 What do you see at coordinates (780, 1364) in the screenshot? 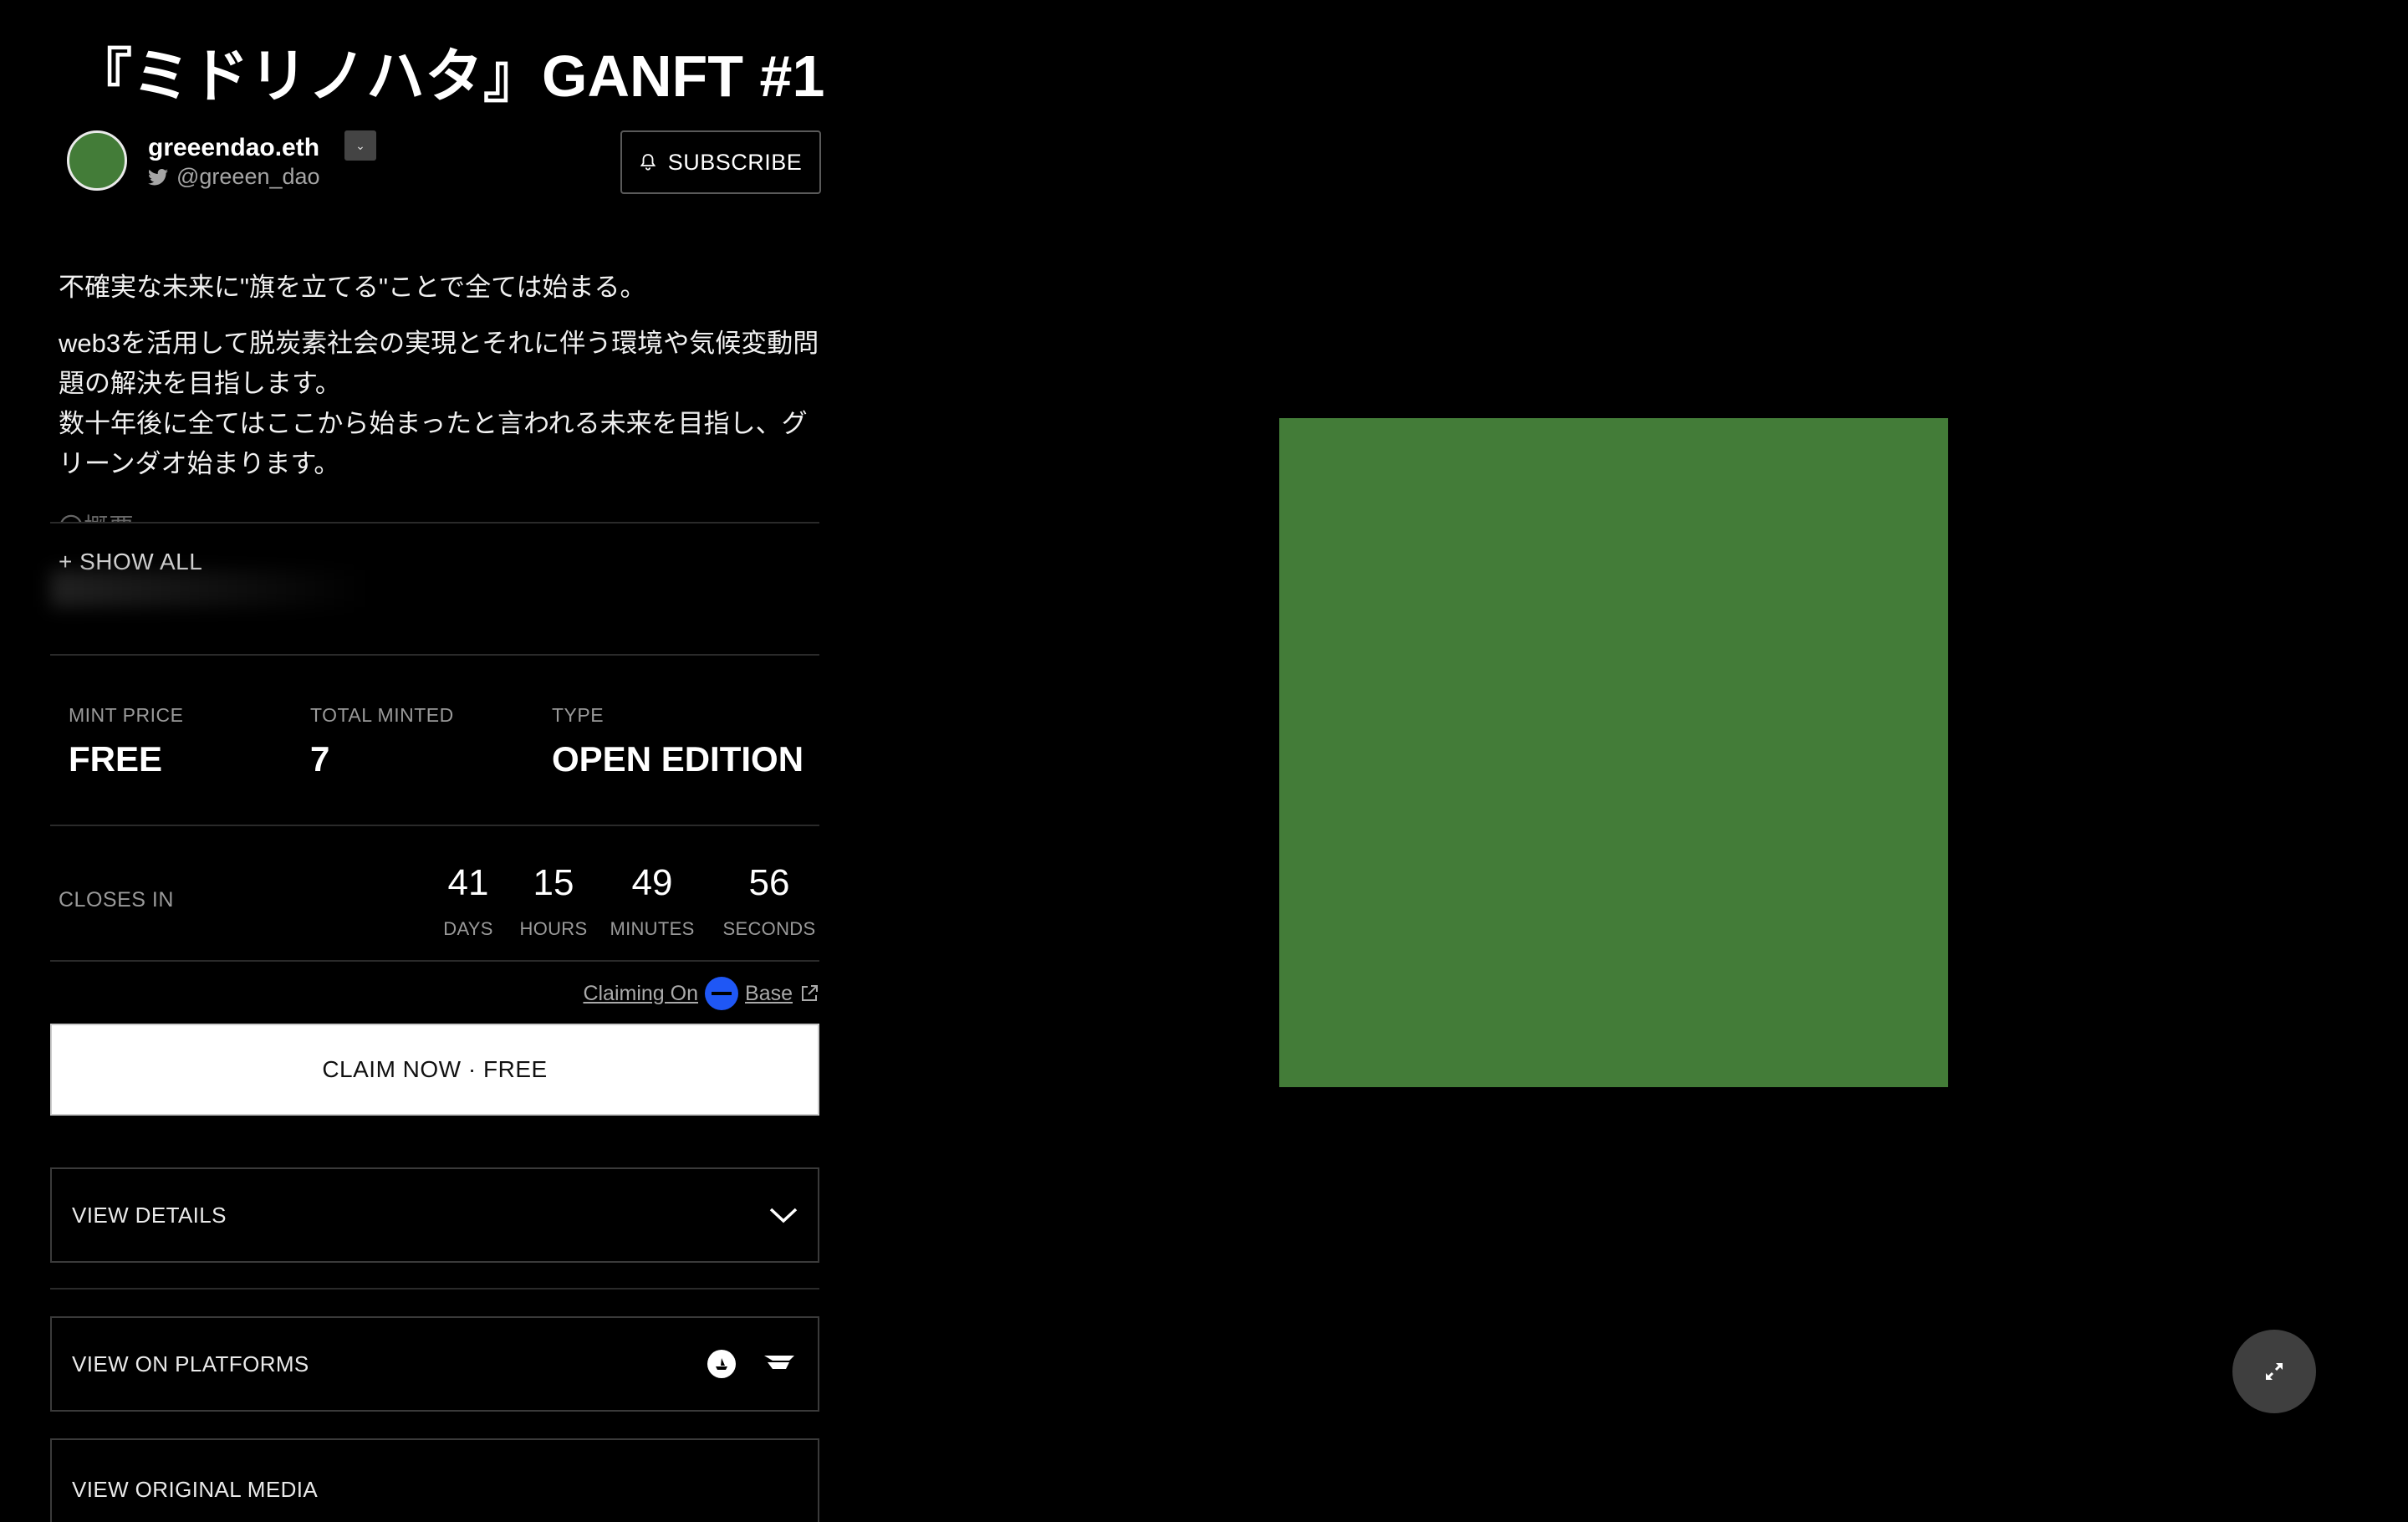
I see `rarible-icon` at bounding box center [780, 1364].